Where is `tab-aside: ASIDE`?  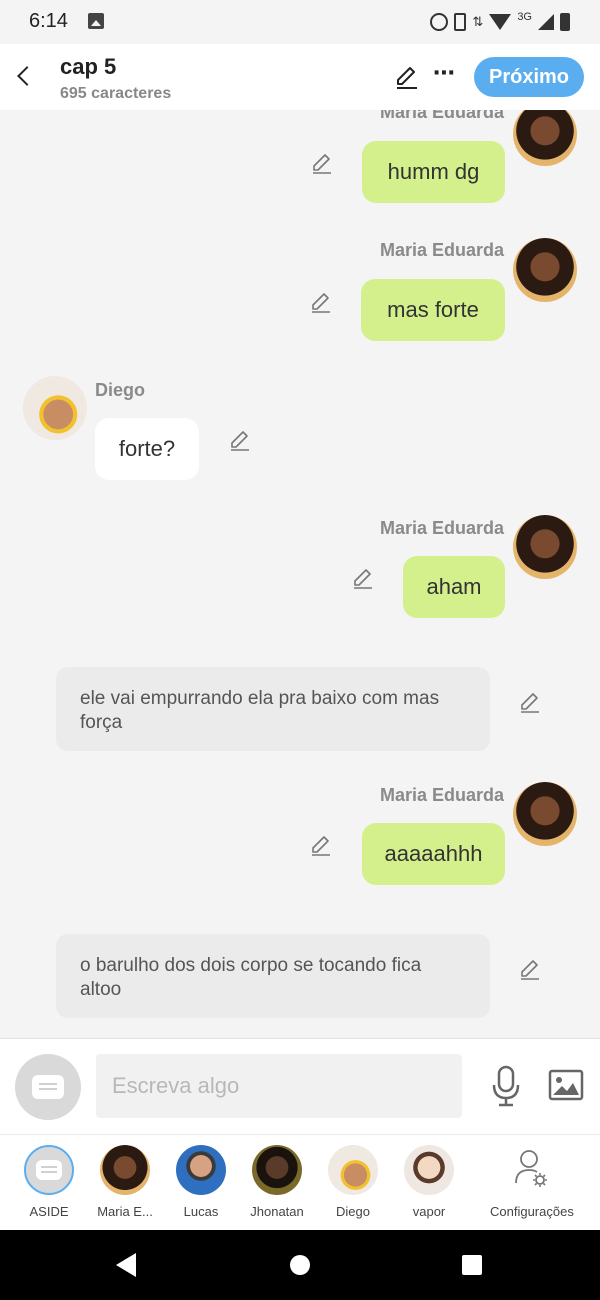 tab-aside: ASIDE is located at coordinates (49, 1187).